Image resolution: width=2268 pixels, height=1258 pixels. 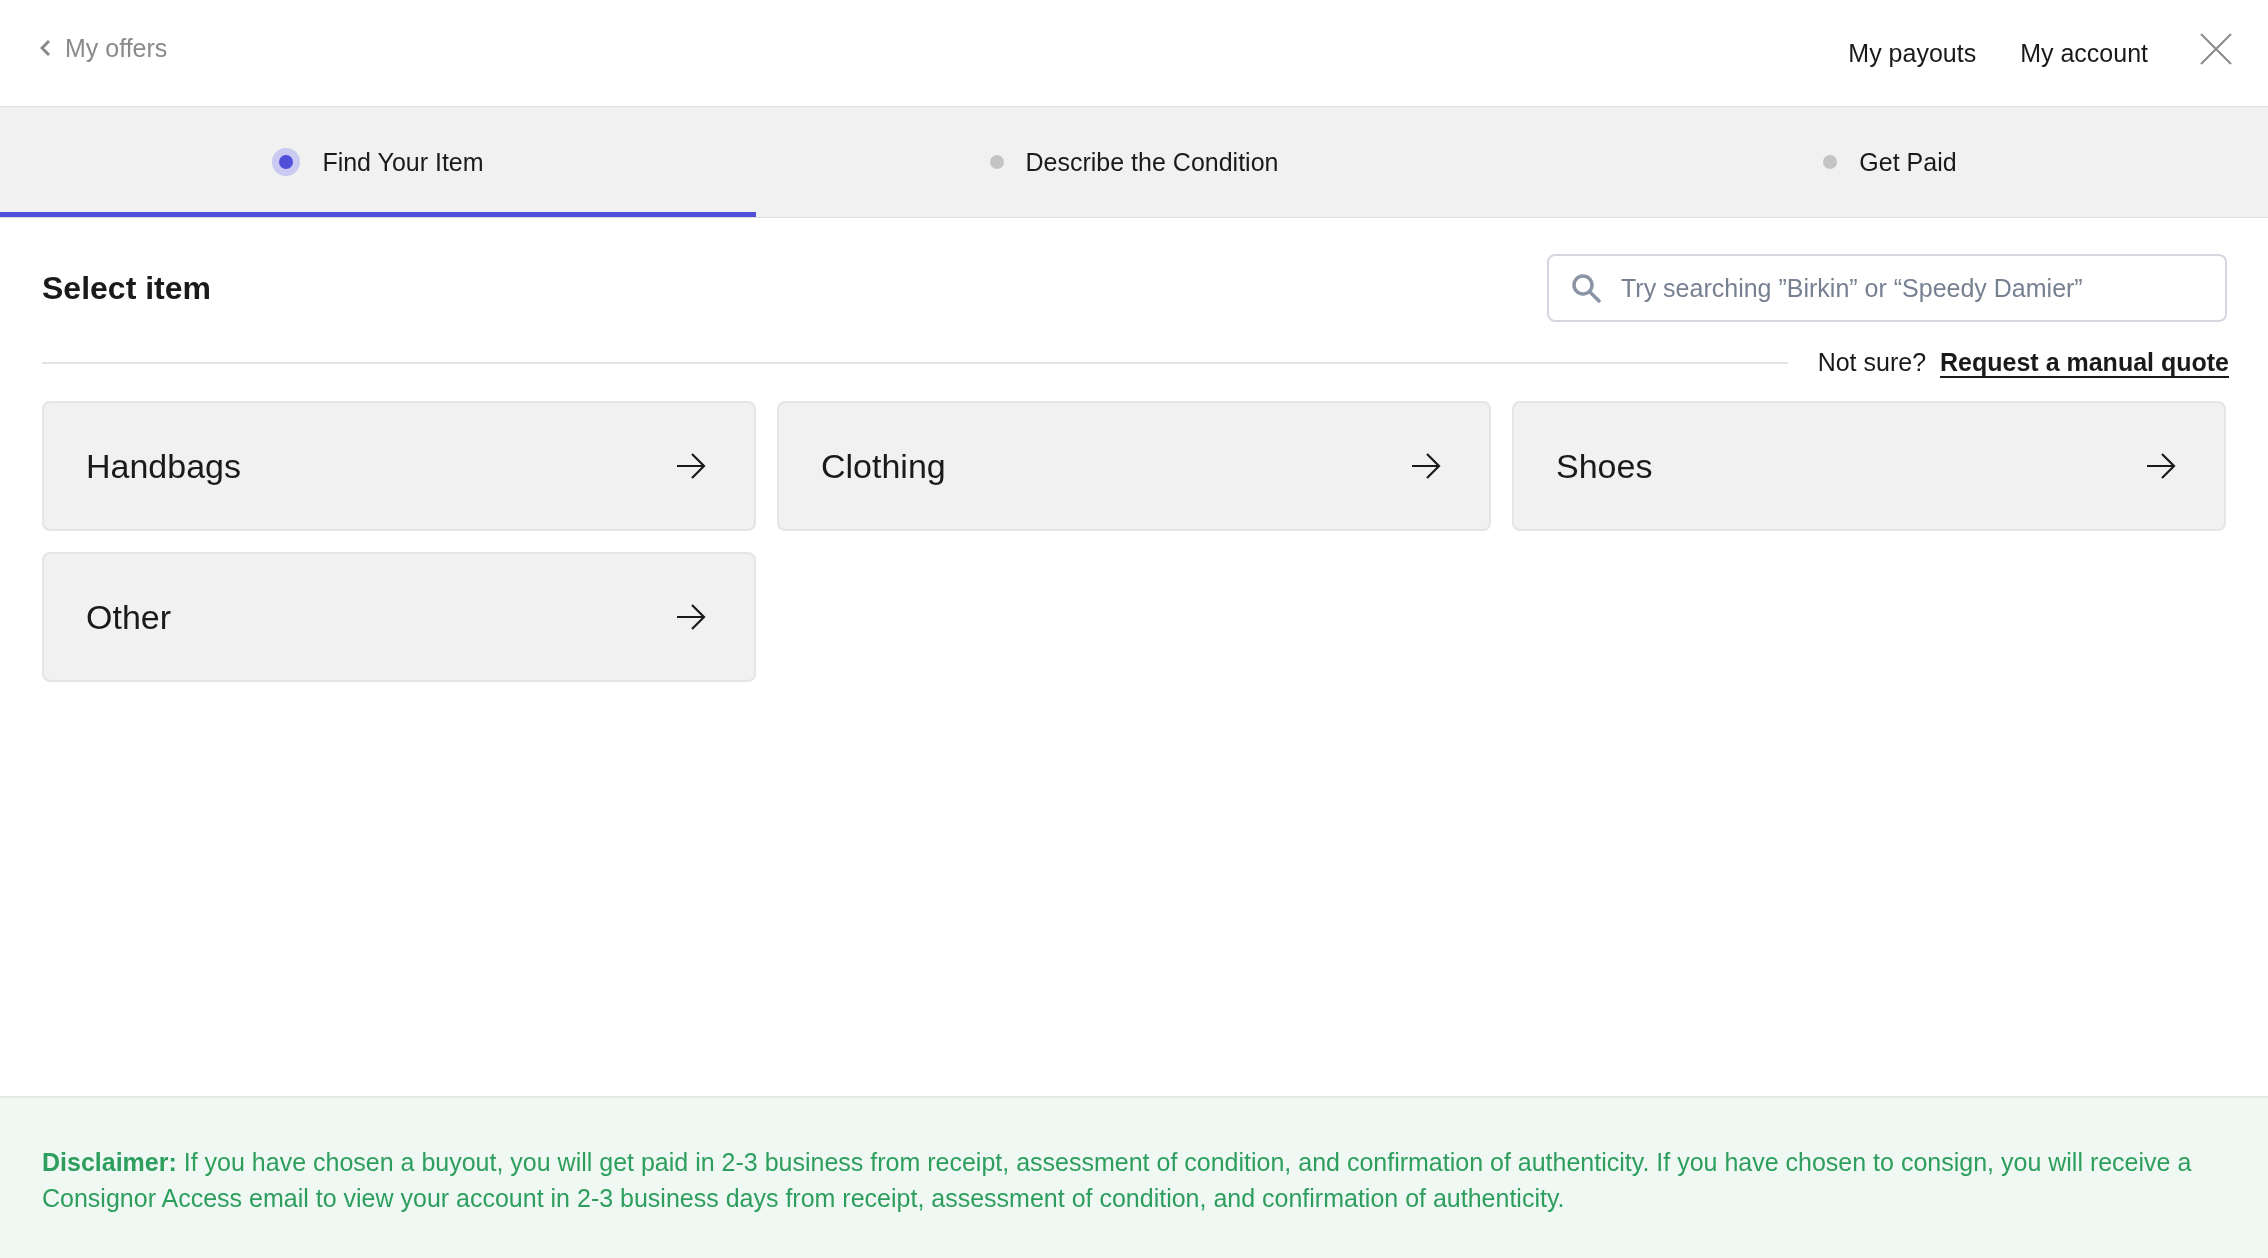 What do you see at coordinates (1908, 162) in the screenshot?
I see `step-label: Get Paid` at bounding box center [1908, 162].